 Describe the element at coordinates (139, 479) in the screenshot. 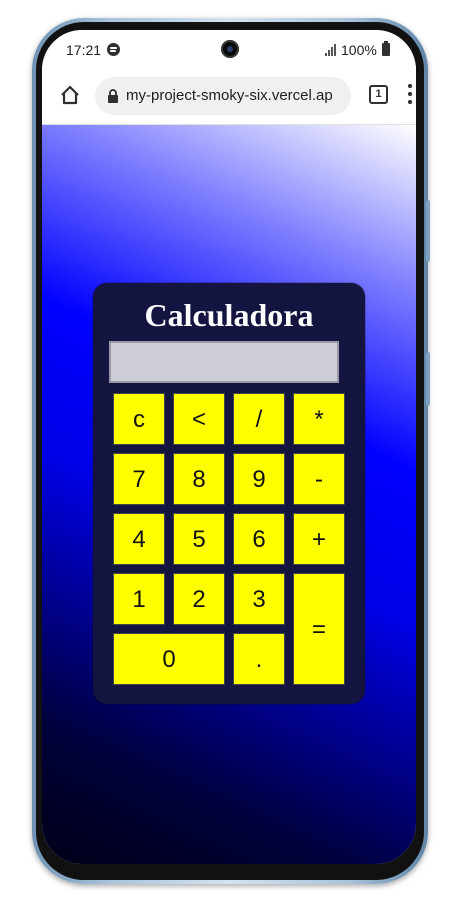

I see `key-7: 7` at that location.